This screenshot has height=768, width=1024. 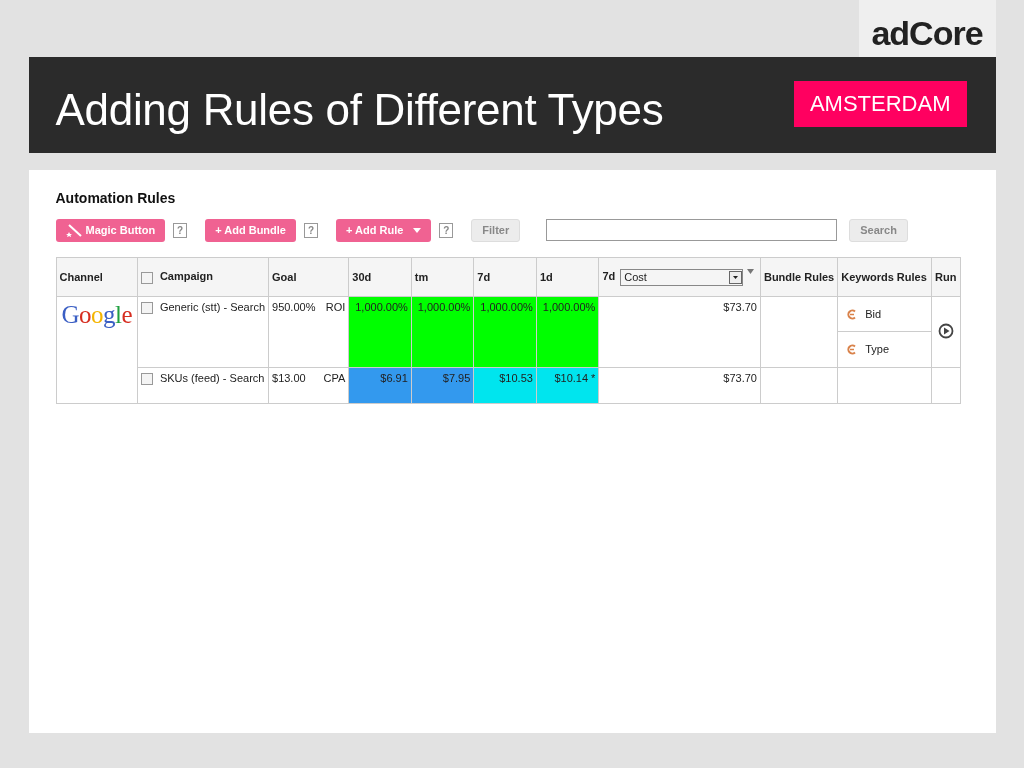 What do you see at coordinates (308, 277) in the screenshot?
I see `column-header: Goal` at bounding box center [308, 277].